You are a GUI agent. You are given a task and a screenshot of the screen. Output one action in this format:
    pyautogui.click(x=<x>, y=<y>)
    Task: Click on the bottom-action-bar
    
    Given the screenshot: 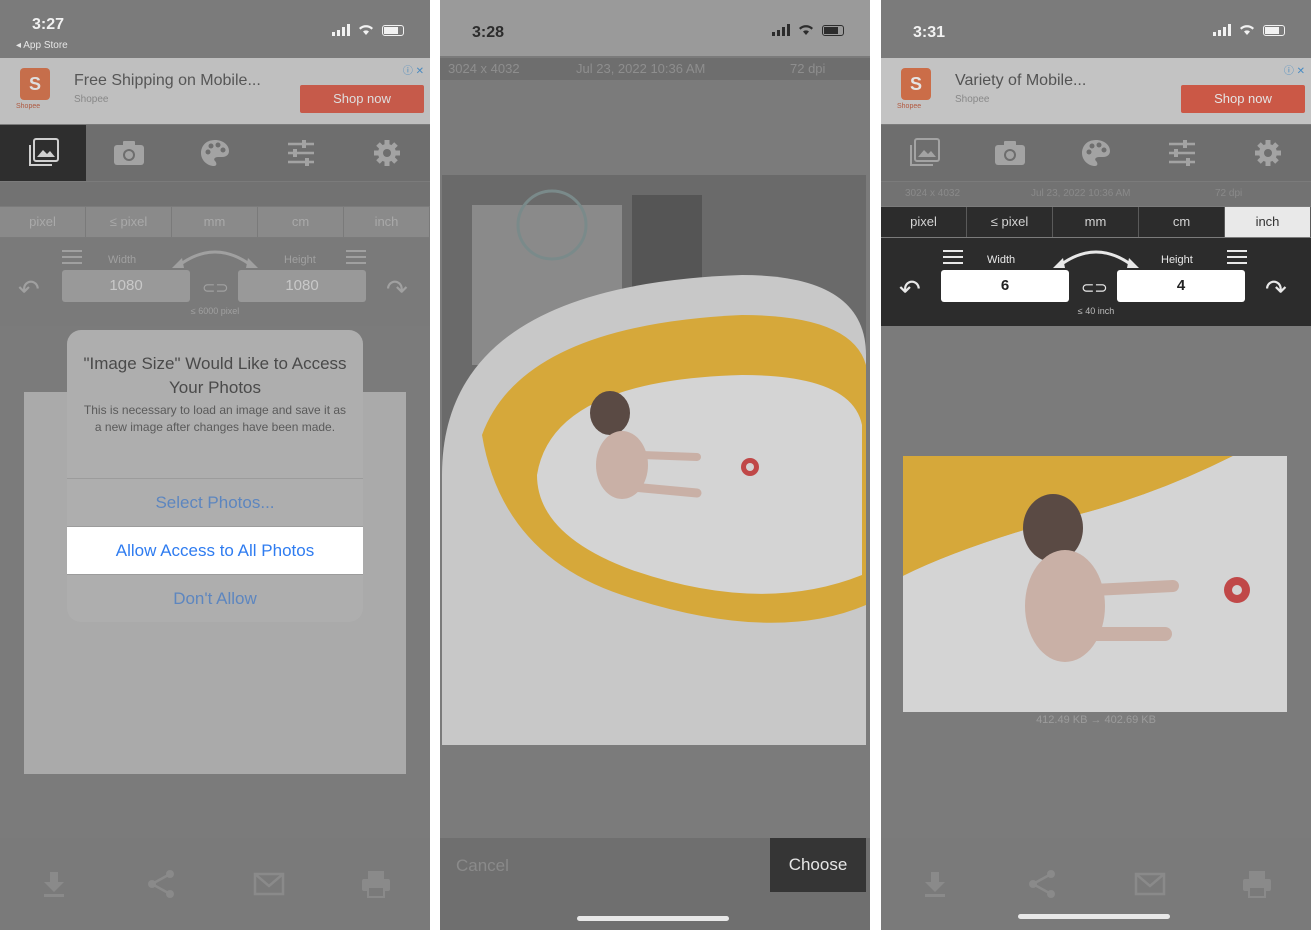 What is the action you would take?
    pyautogui.click(x=215, y=884)
    